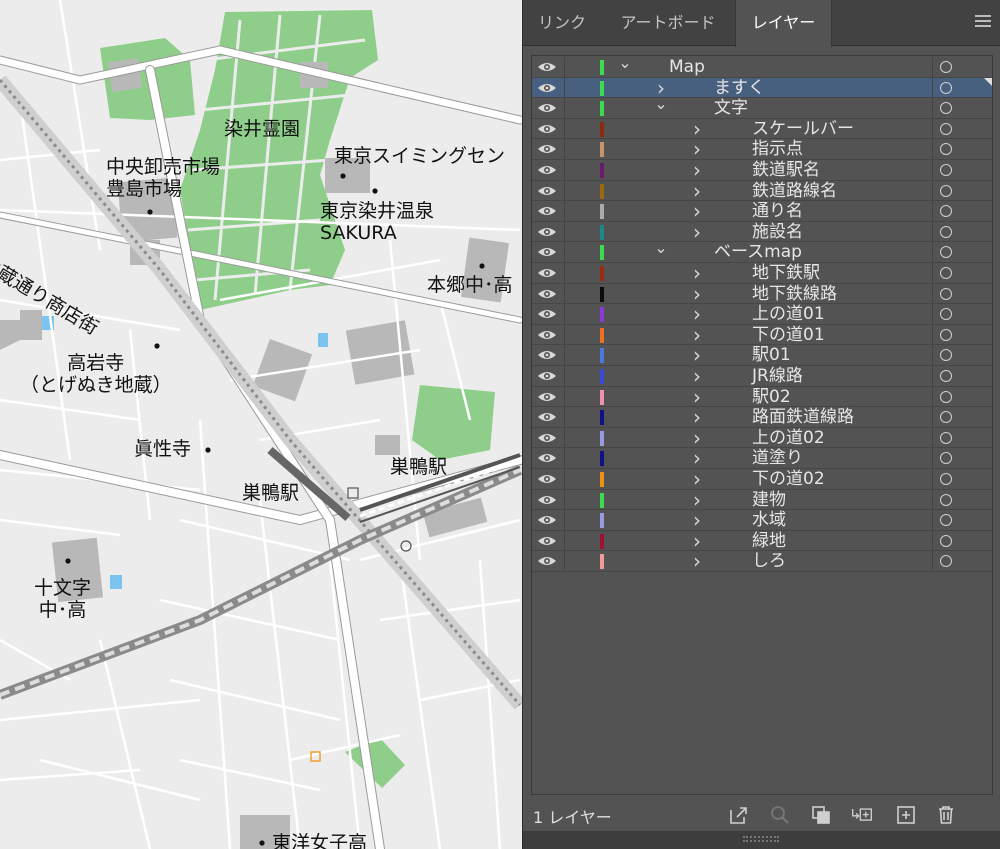 The width and height of the screenshot is (1000, 849). What do you see at coordinates (769, 520) in the screenshot?
I see `layer-name: 水域` at bounding box center [769, 520].